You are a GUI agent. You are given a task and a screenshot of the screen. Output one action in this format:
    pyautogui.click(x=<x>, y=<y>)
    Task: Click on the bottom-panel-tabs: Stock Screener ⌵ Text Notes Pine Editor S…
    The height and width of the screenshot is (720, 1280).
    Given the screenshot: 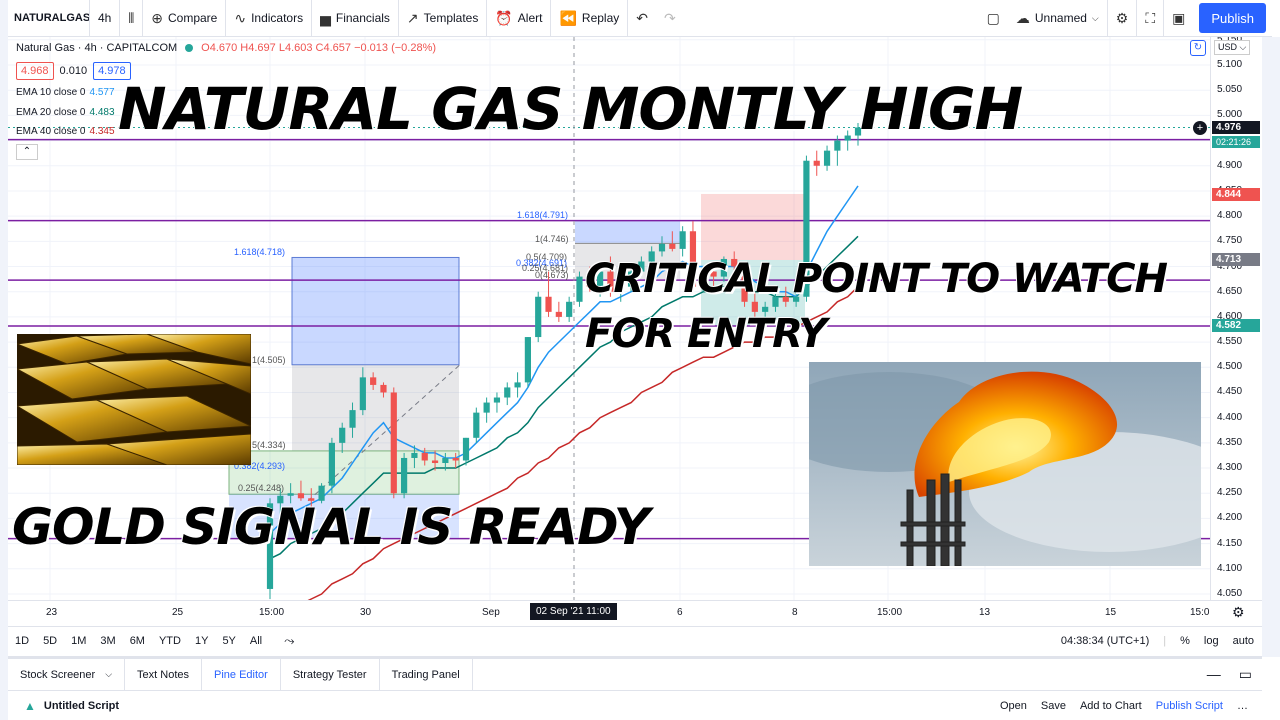 What is the action you would take?
    pyautogui.click(x=635, y=673)
    